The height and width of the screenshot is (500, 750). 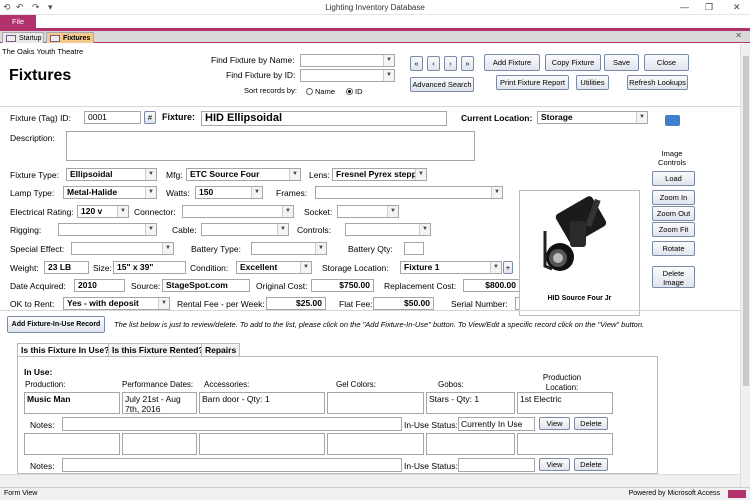 What do you see at coordinates (296, 303) in the screenshot?
I see `rental-fee-field: $25.00` at bounding box center [296, 303].